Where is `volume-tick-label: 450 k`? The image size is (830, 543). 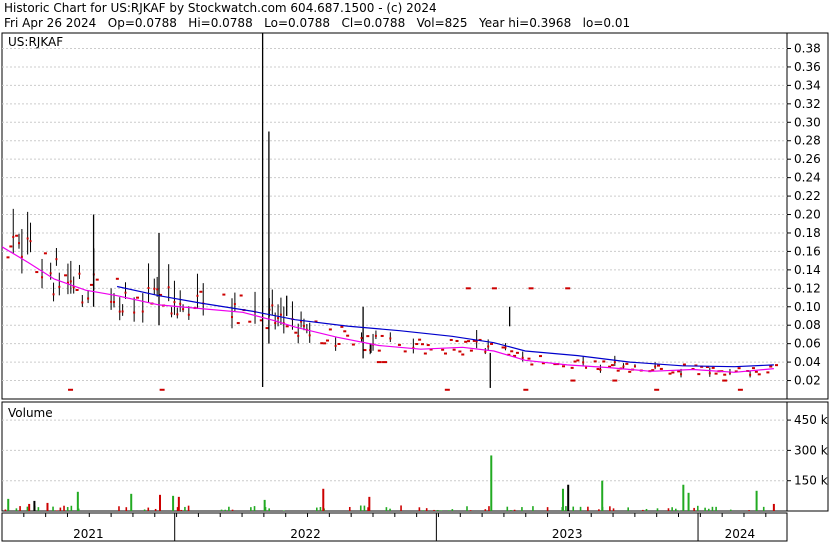
volume-tick-label: 450 k is located at coordinates (811, 420).